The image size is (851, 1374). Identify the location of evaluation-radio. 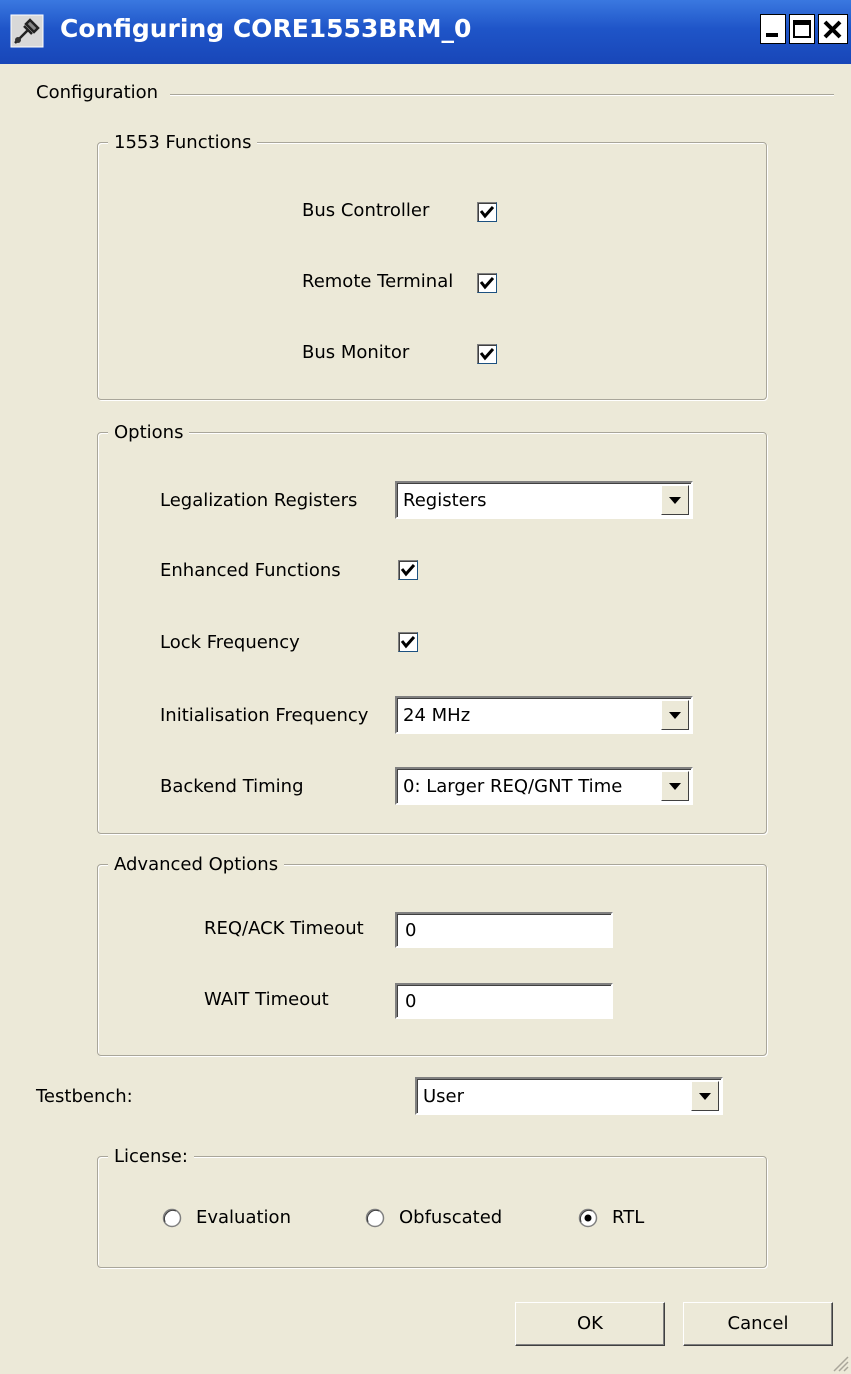
(172, 1218).